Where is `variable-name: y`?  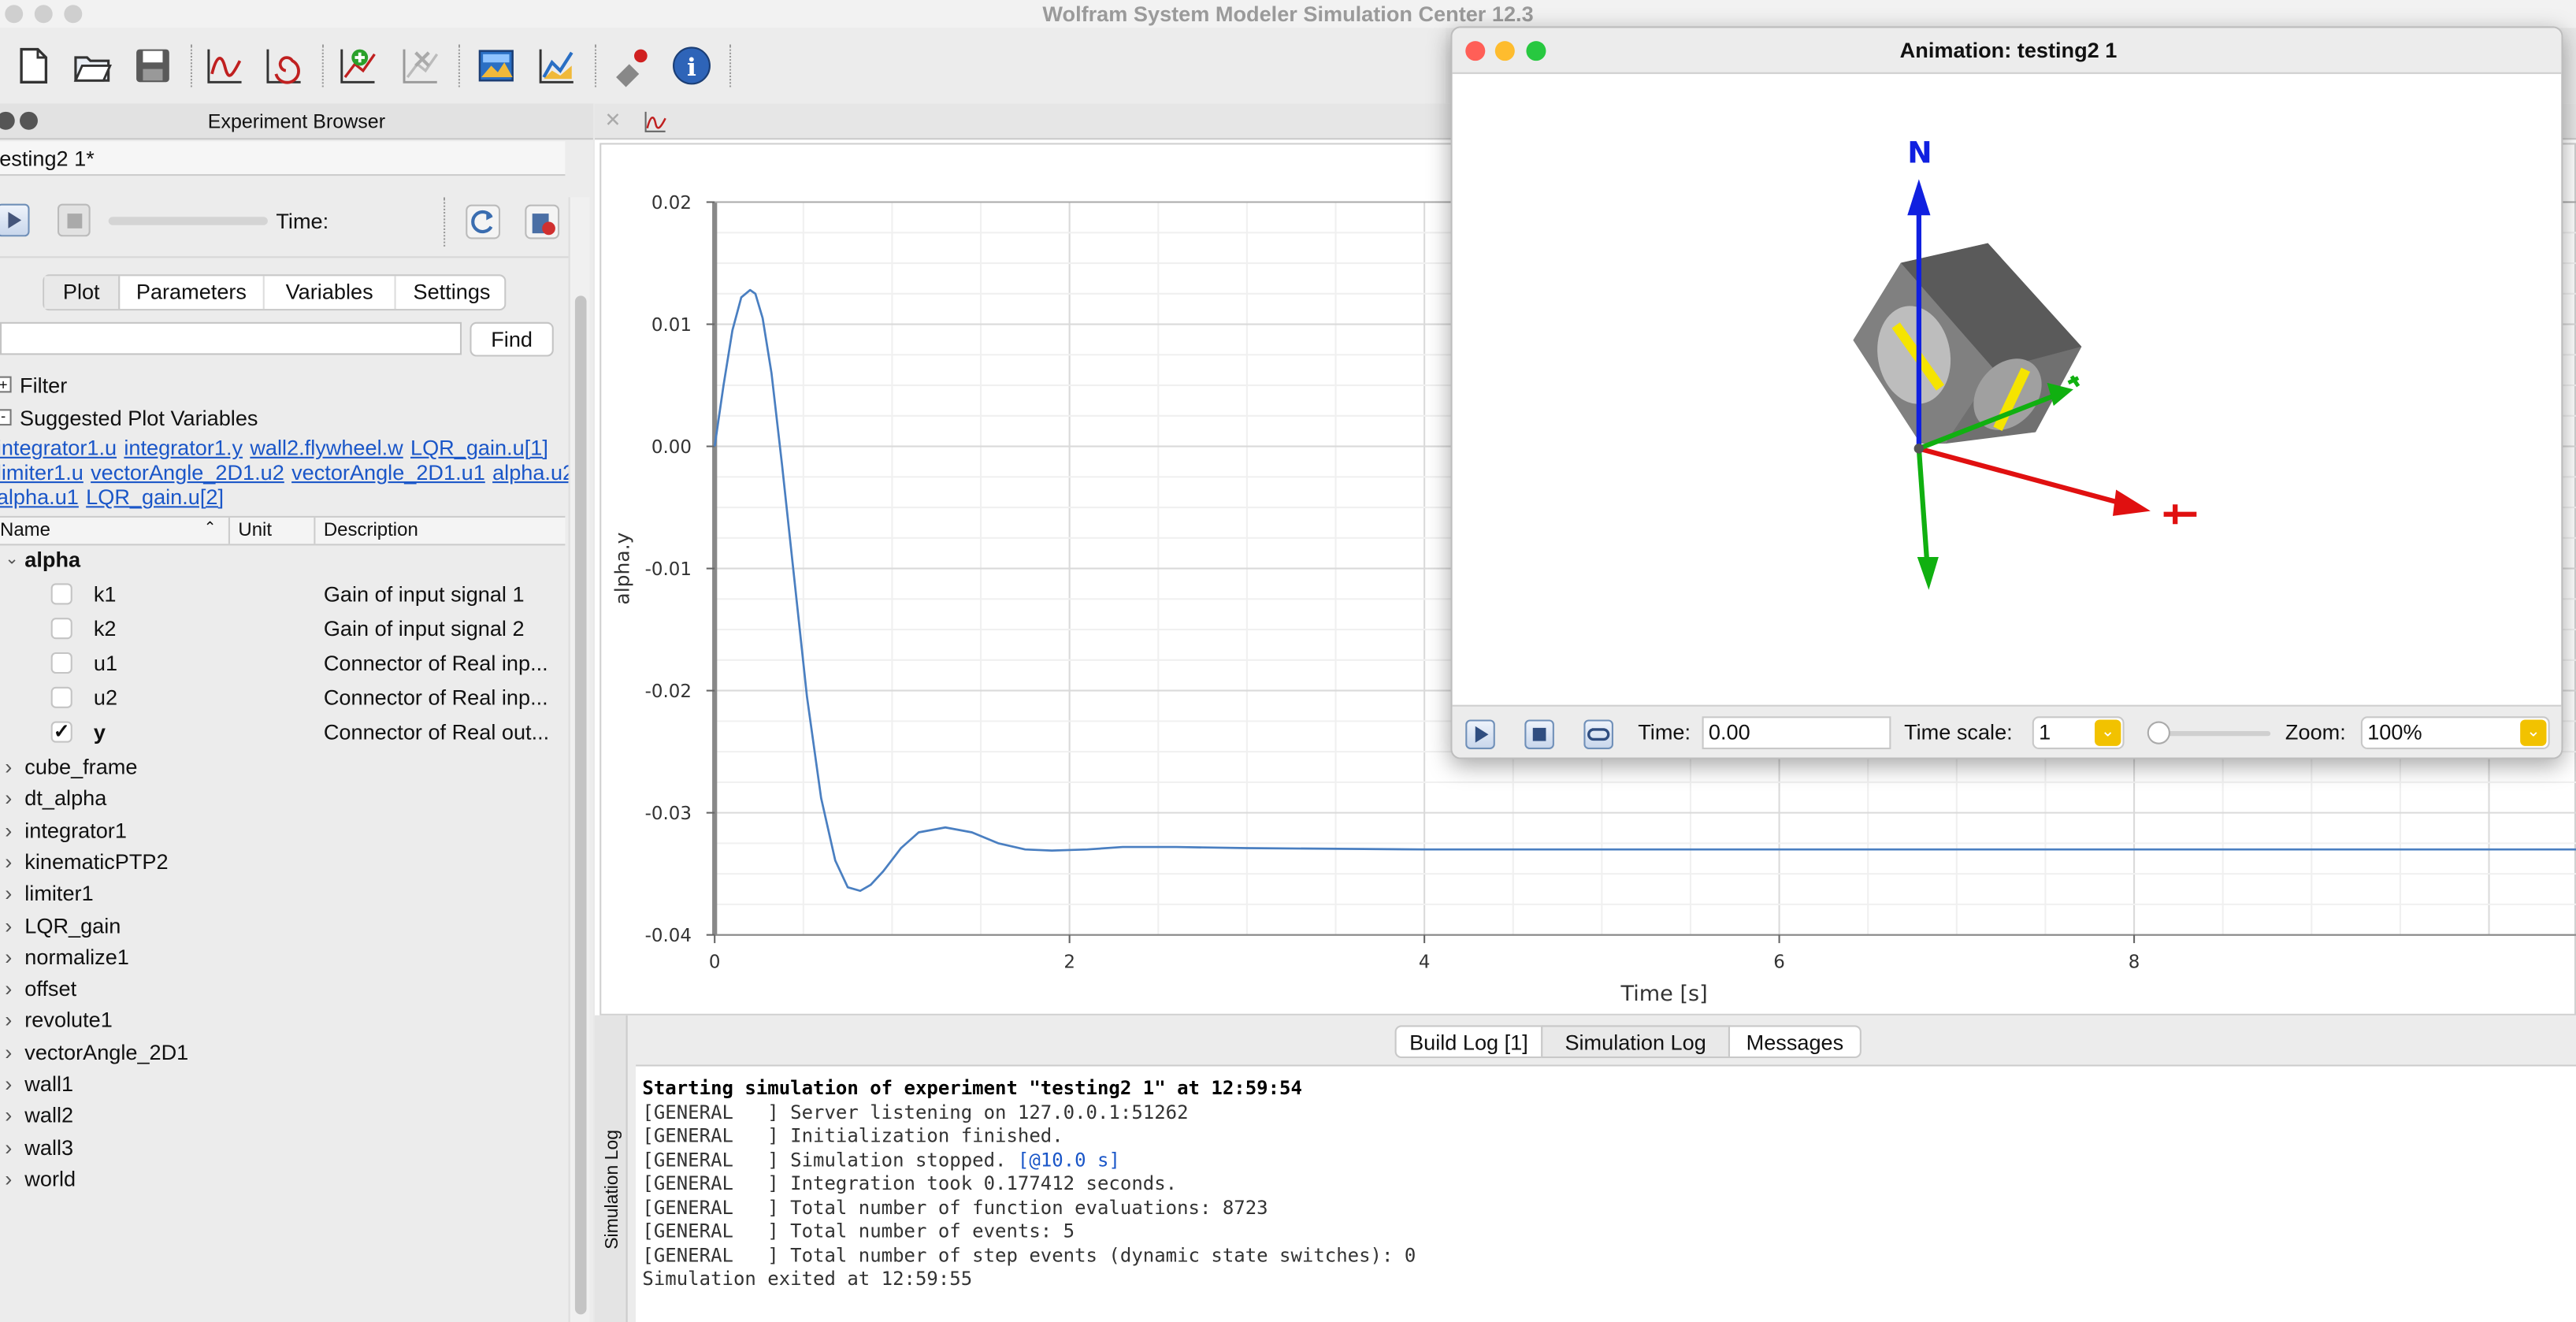 variable-name: y is located at coordinates (99, 732).